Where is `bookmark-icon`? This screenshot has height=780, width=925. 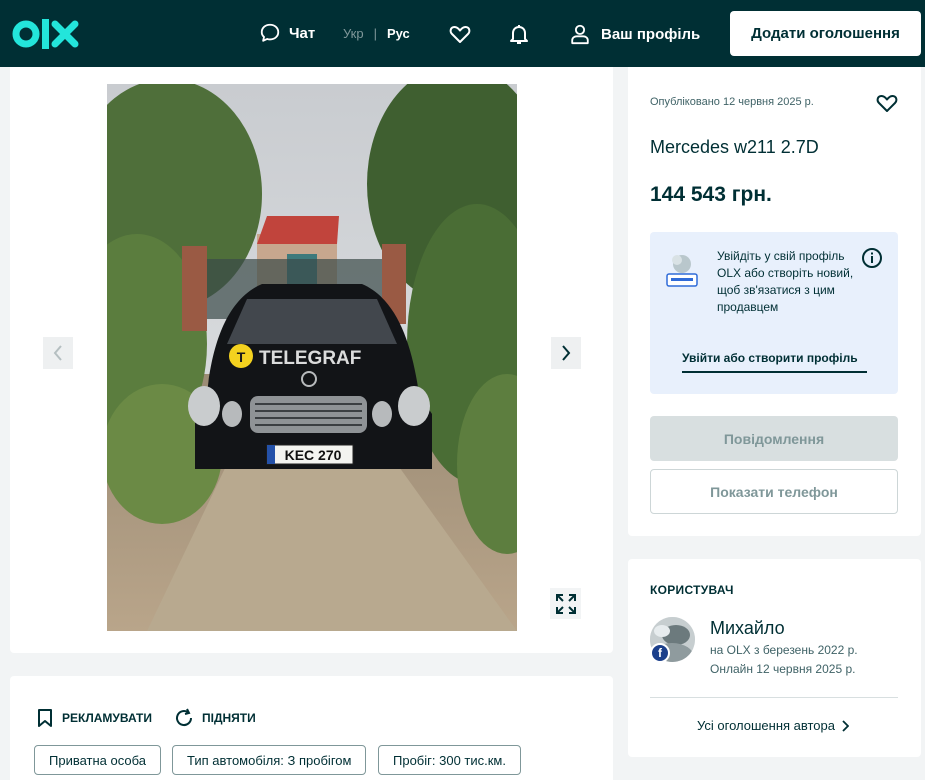
bookmark-icon is located at coordinates (45, 718).